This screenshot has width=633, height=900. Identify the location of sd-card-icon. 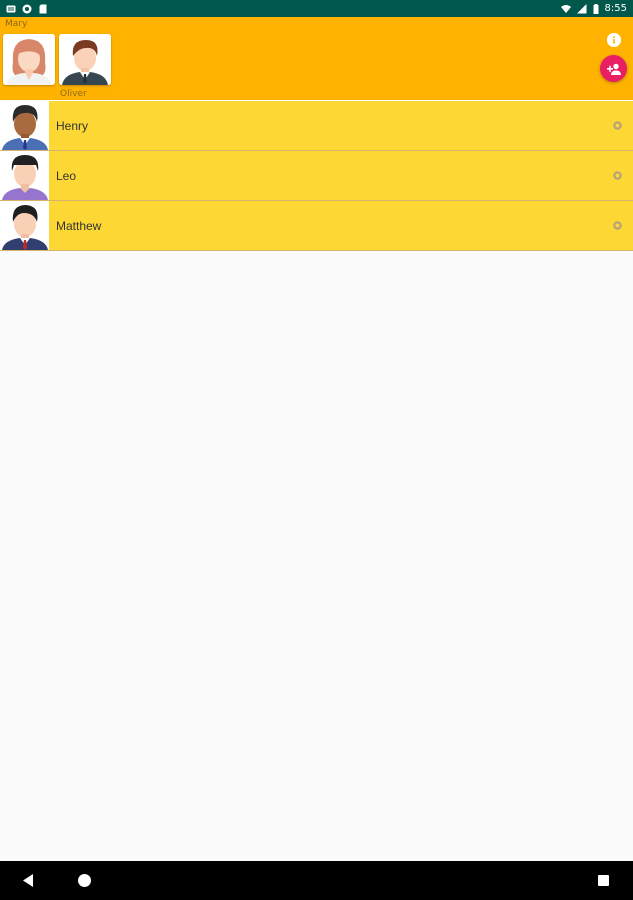
(43, 9).